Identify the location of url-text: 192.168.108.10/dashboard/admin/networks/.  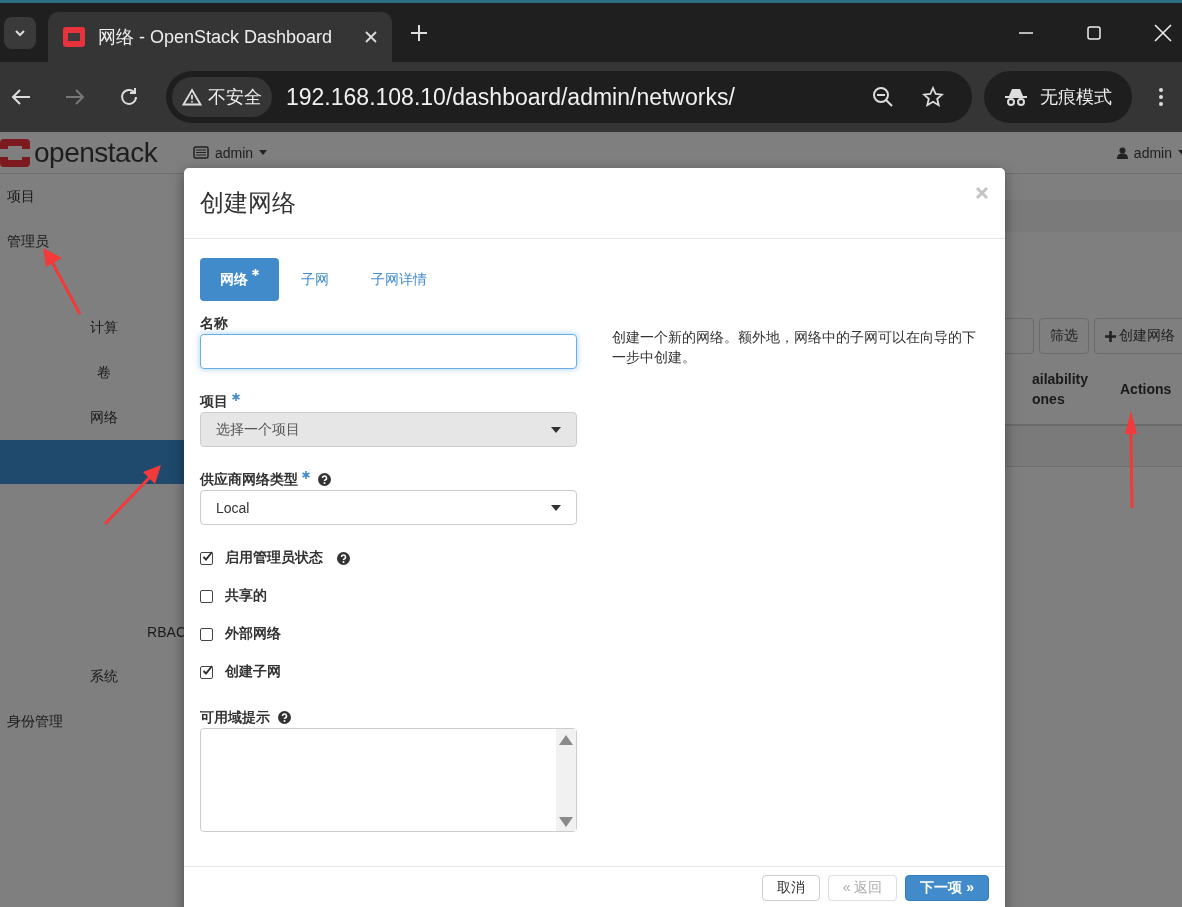
(510, 97).